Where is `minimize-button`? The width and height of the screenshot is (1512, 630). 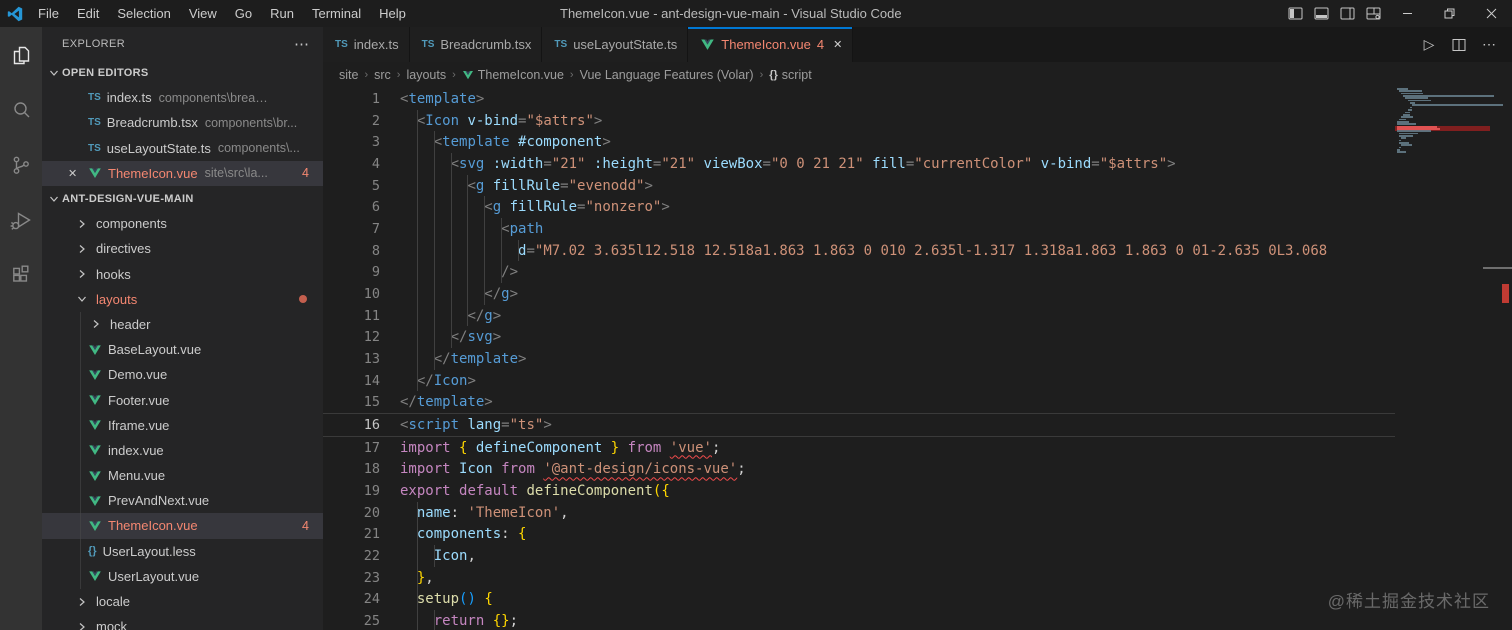
minimize-button is located at coordinates (1407, 13).